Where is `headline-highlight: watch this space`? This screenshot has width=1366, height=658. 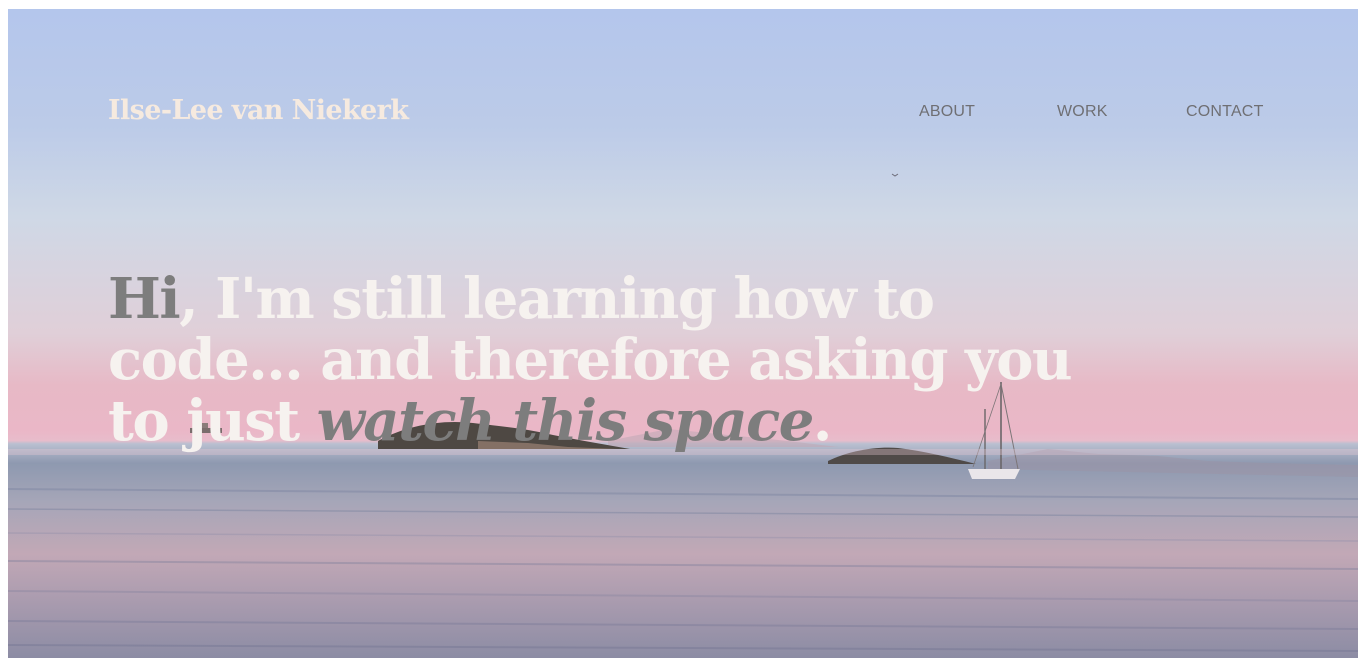
headline-highlight: watch this space is located at coordinates (565, 420).